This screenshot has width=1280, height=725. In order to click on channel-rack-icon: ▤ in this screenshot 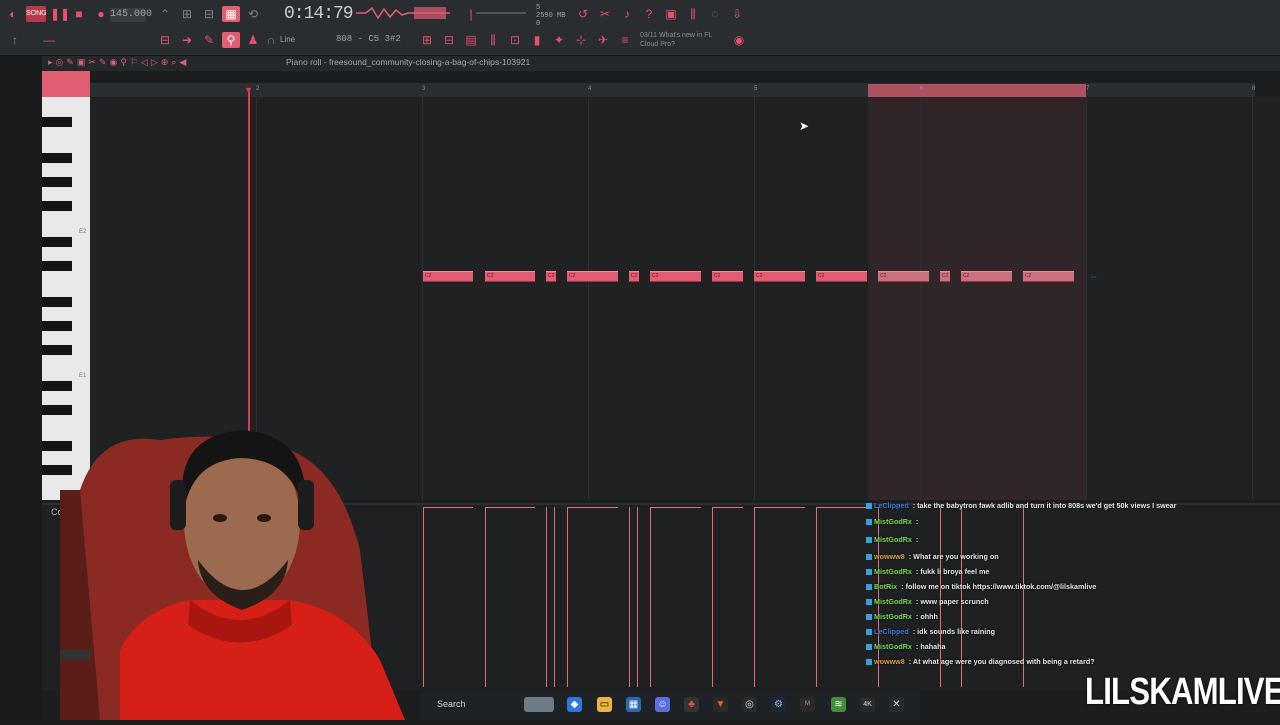, I will do `click(471, 40)`.